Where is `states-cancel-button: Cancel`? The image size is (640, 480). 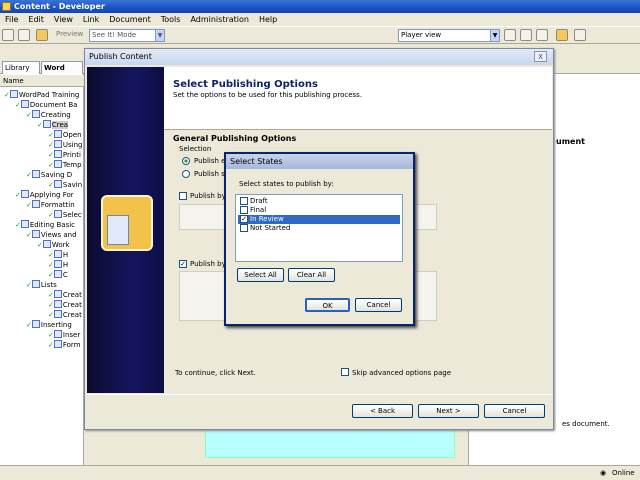
states-cancel-button: Cancel is located at coordinates (378, 305).